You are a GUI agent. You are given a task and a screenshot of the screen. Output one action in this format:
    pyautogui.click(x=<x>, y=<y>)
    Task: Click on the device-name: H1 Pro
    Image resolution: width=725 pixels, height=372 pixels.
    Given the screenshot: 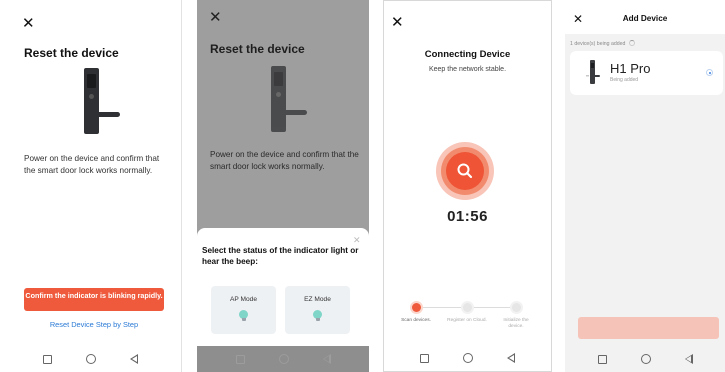 What is the action you would take?
    pyautogui.click(x=630, y=68)
    